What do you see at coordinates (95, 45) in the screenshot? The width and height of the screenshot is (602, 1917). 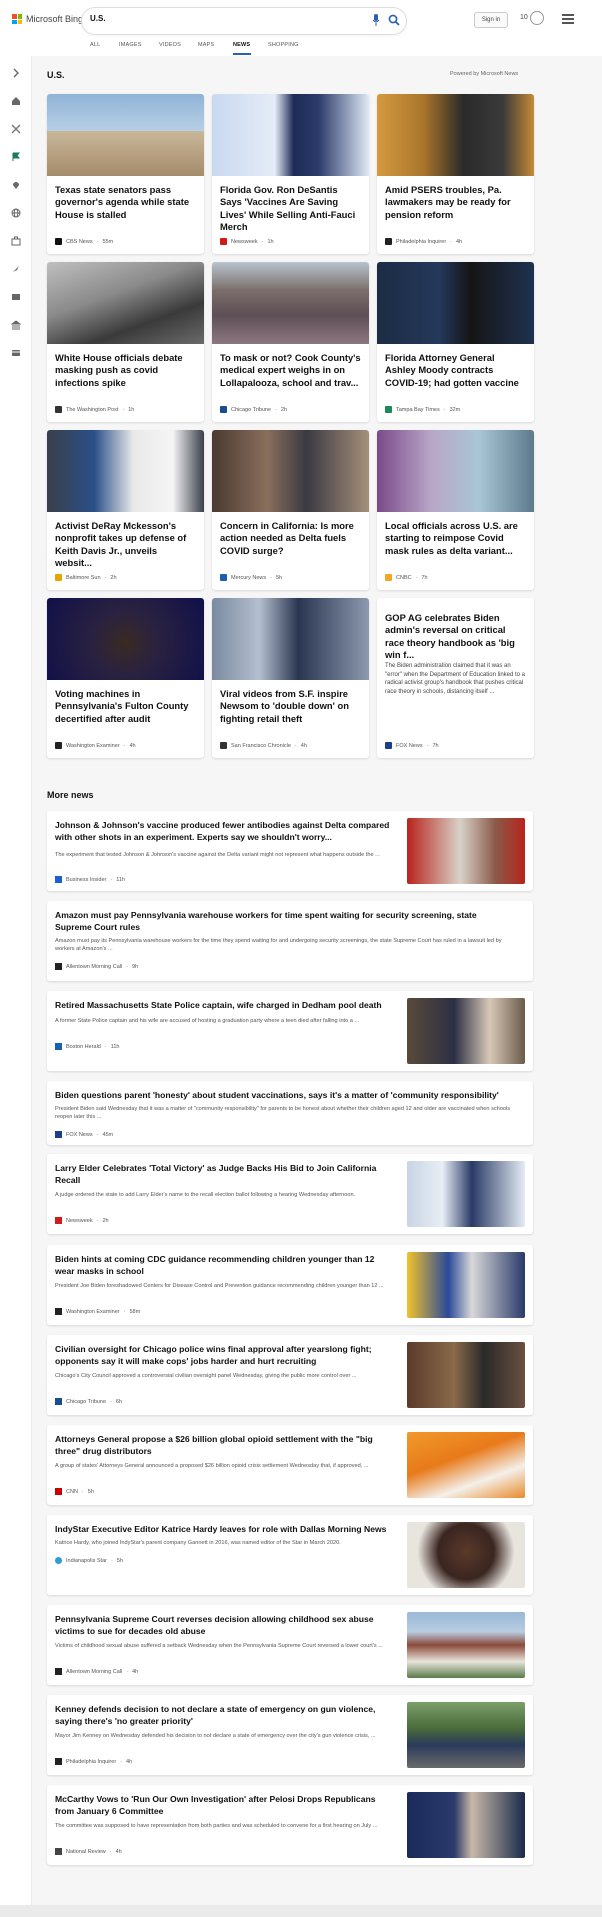 I see `tab-all: ALL` at bounding box center [95, 45].